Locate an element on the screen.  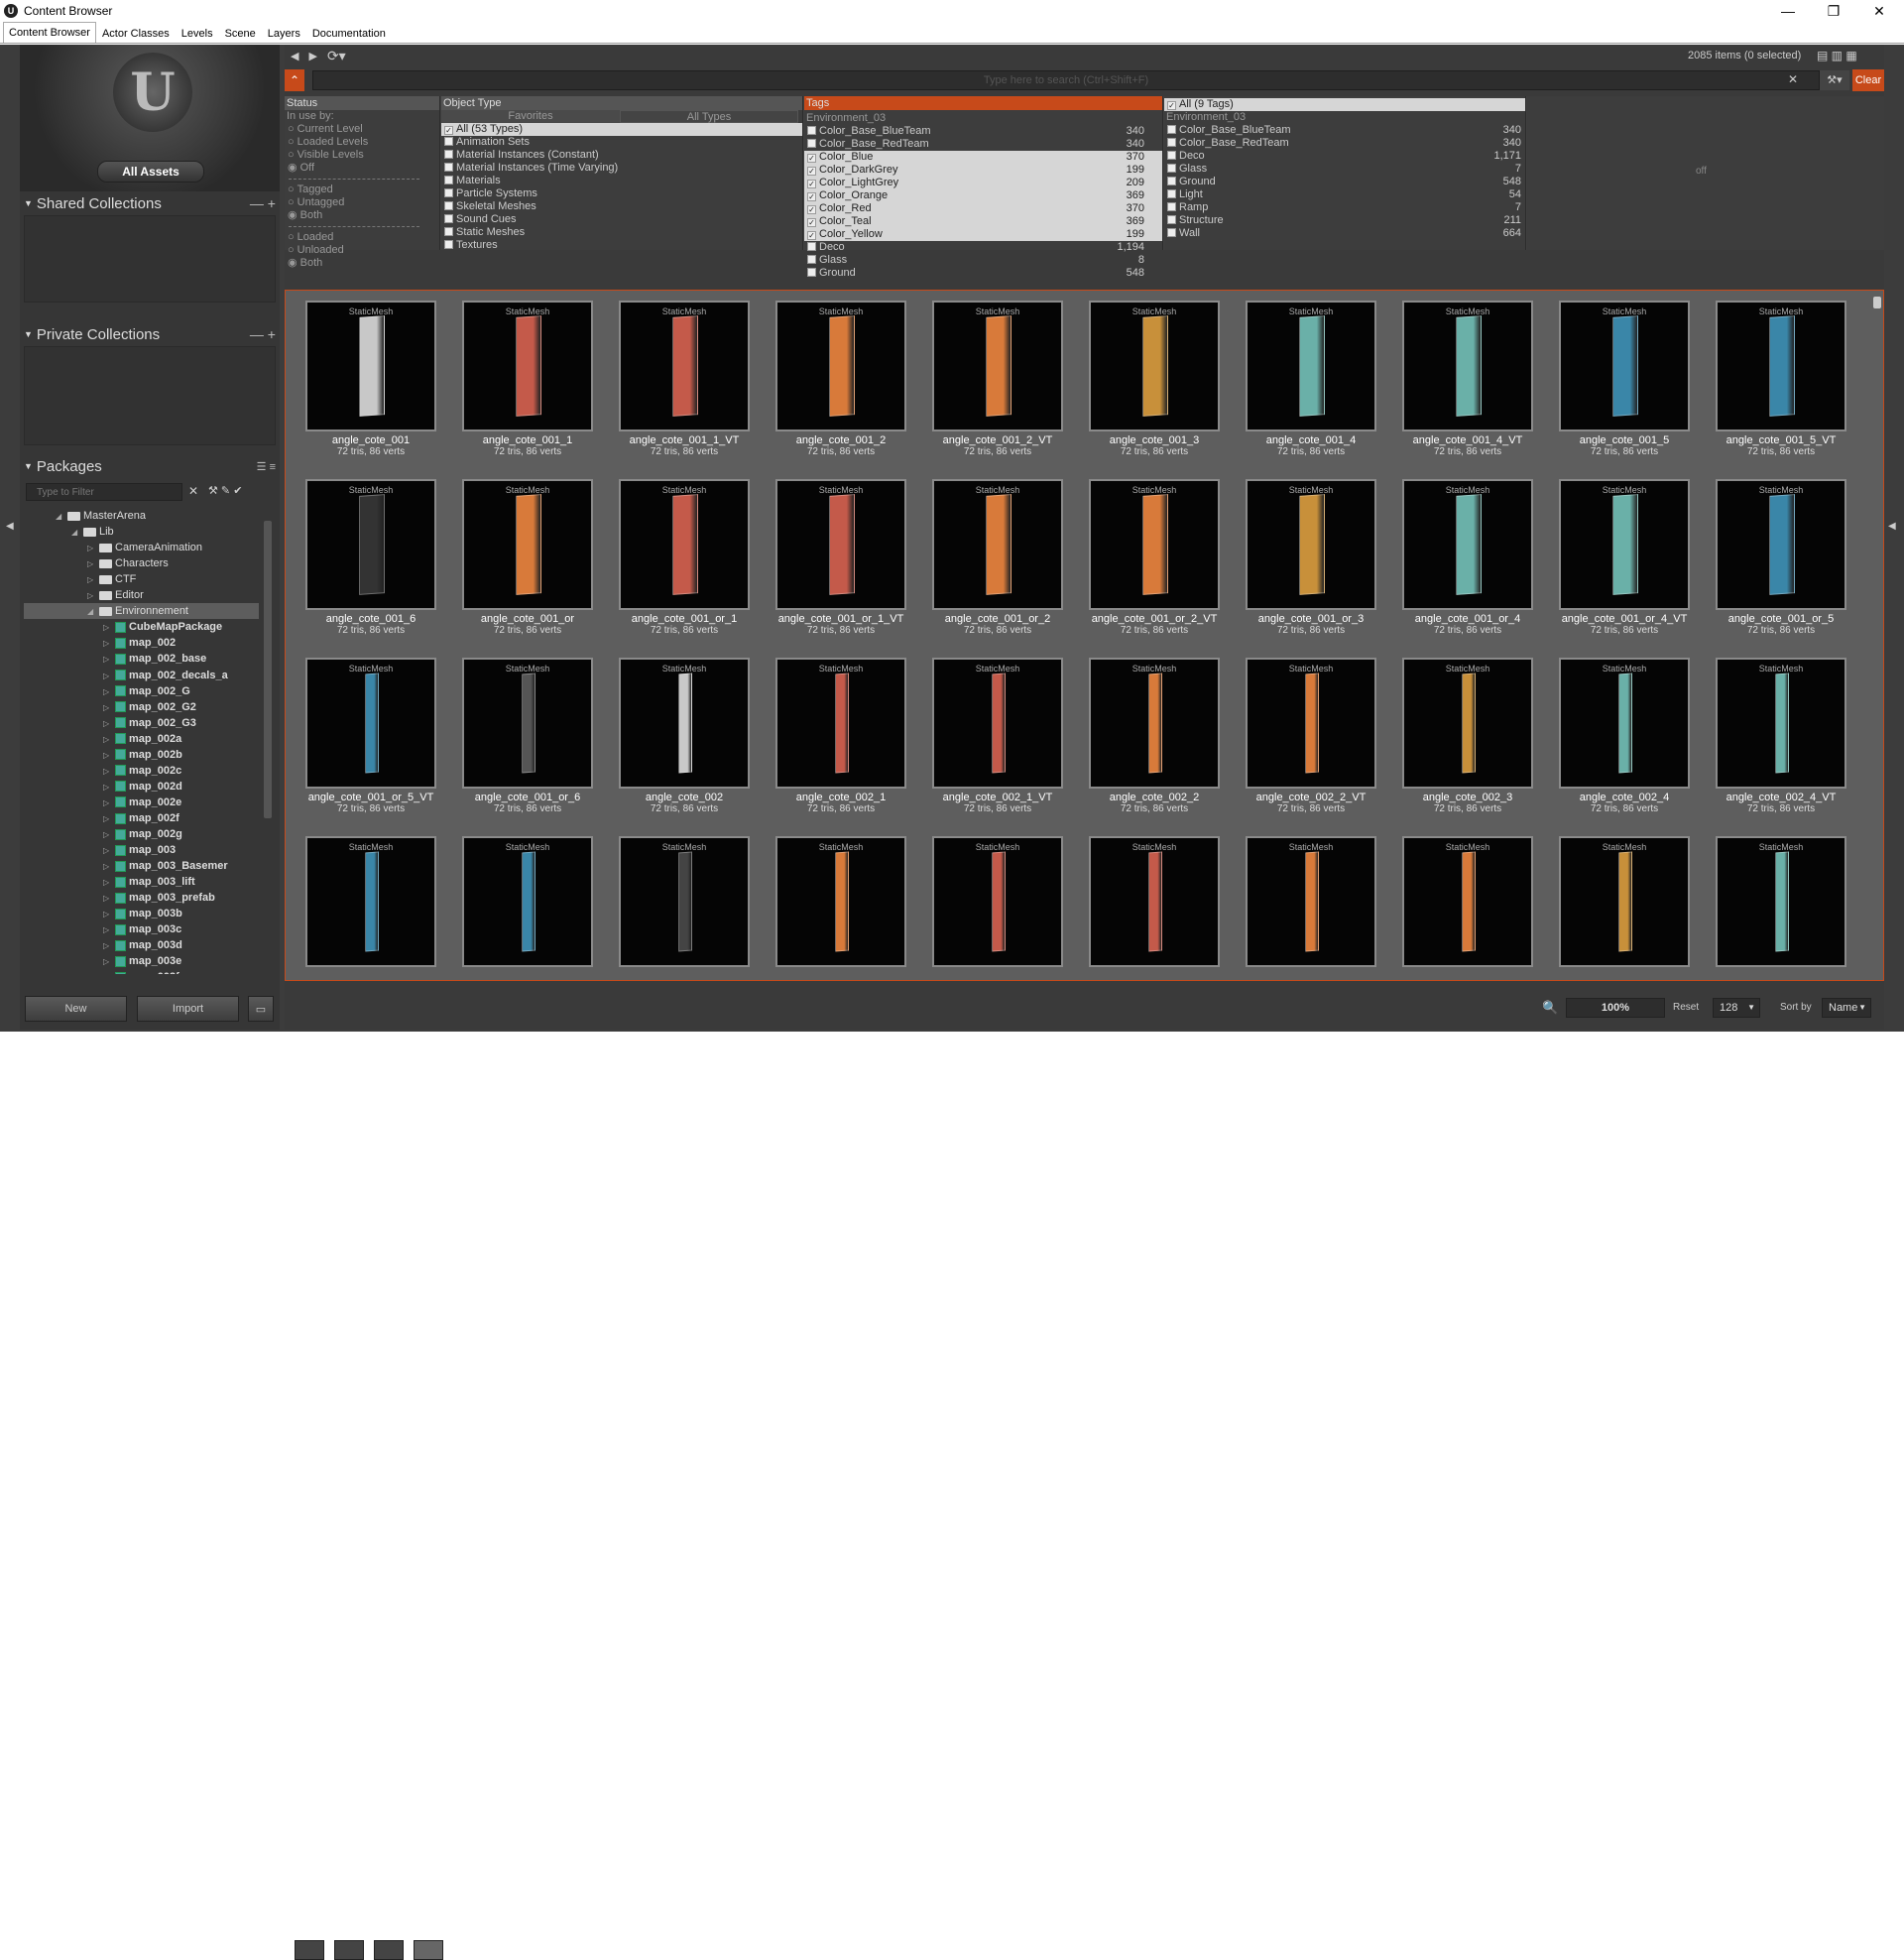
object-type-row: Material Instances (Time Varying) is located at coordinates (621, 169).